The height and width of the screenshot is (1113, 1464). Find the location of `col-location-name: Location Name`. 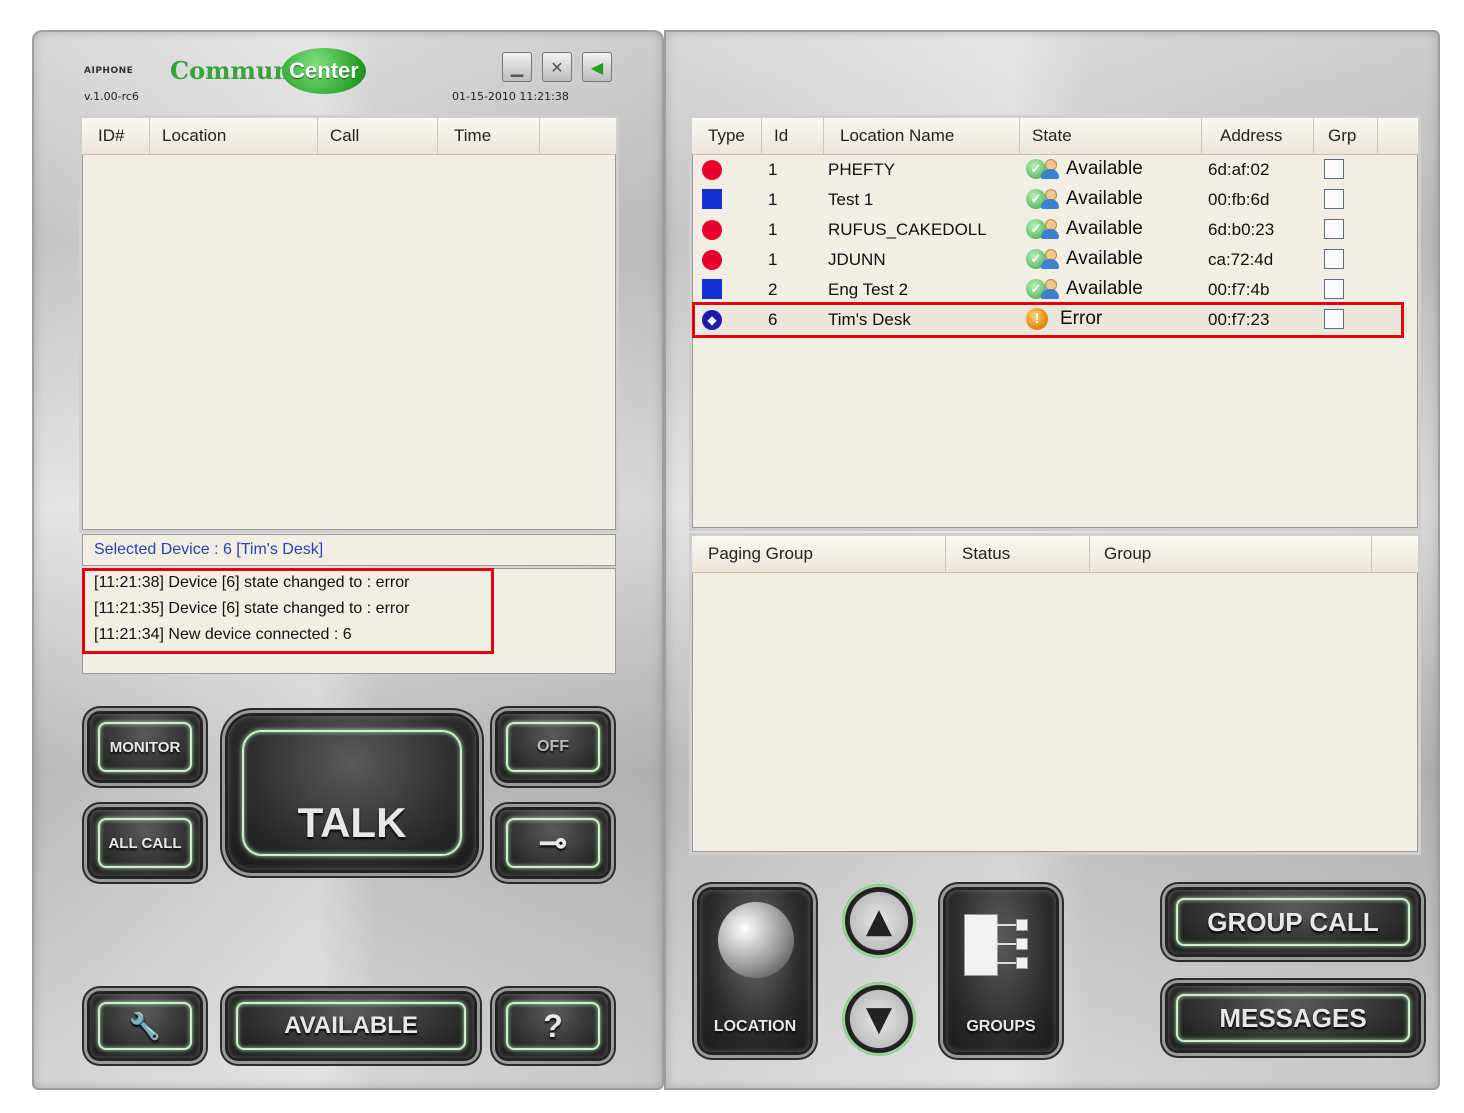

col-location-name: Location Name is located at coordinates (922, 136).